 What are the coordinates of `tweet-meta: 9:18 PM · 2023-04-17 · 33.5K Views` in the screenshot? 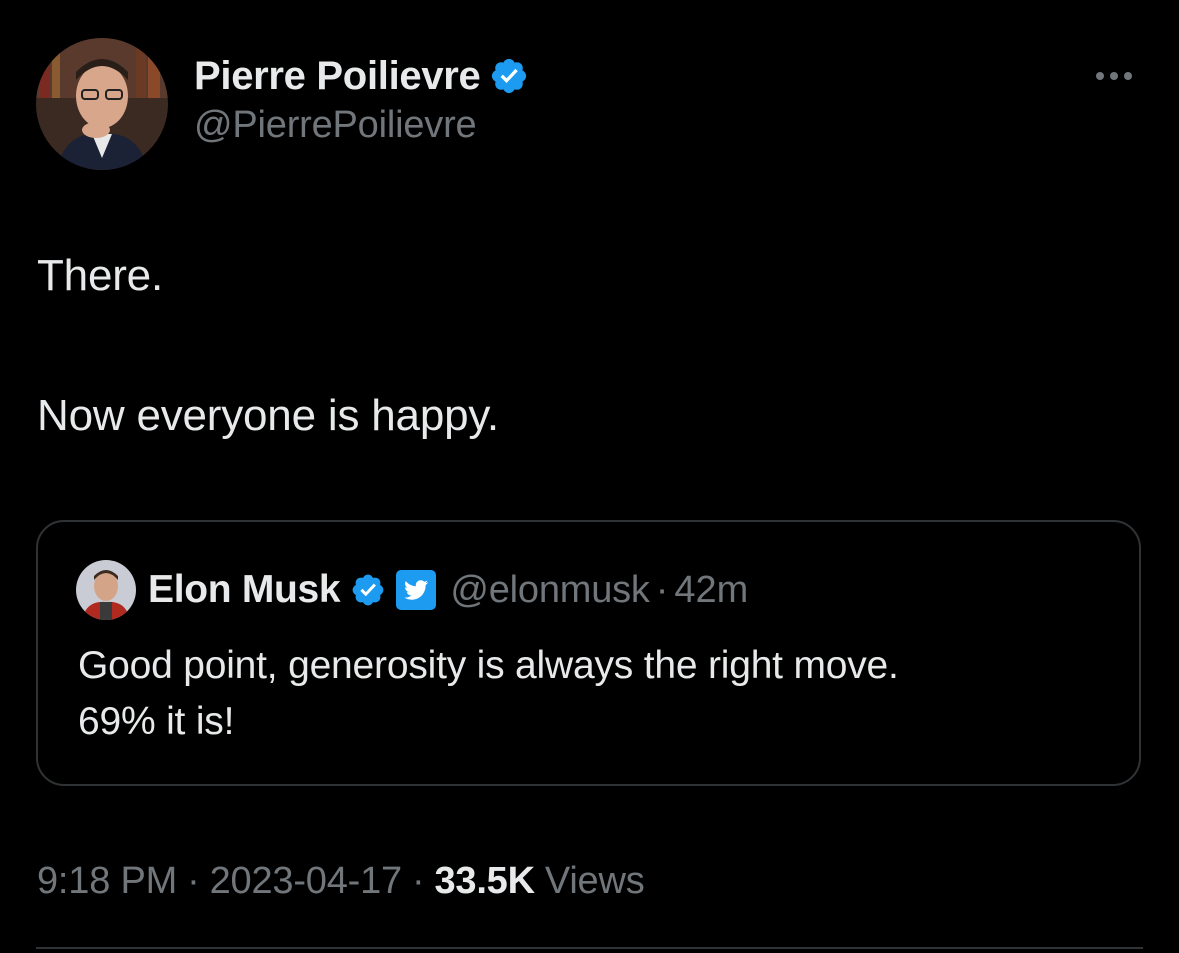 It's located at (341, 881).